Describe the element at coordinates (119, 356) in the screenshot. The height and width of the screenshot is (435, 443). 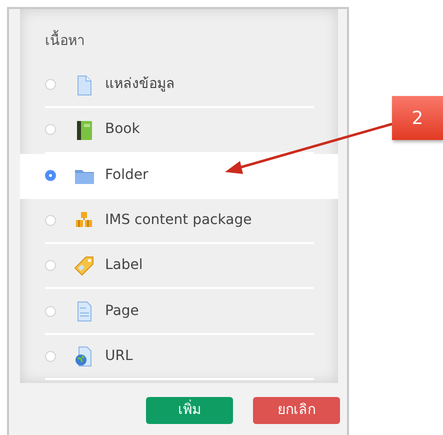
I see `option-label: URL` at that location.